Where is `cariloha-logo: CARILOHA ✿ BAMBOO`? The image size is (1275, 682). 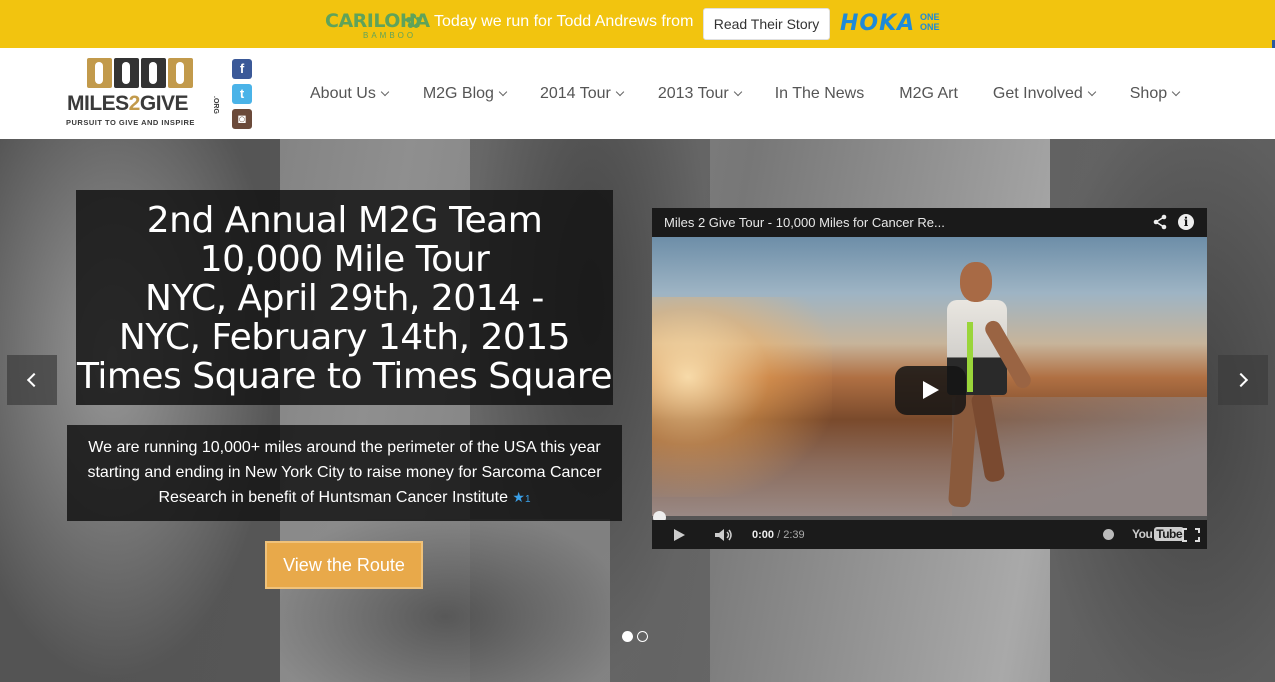 cariloha-logo: CARILOHA ✿ BAMBOO is located at coordinates (377, 25).